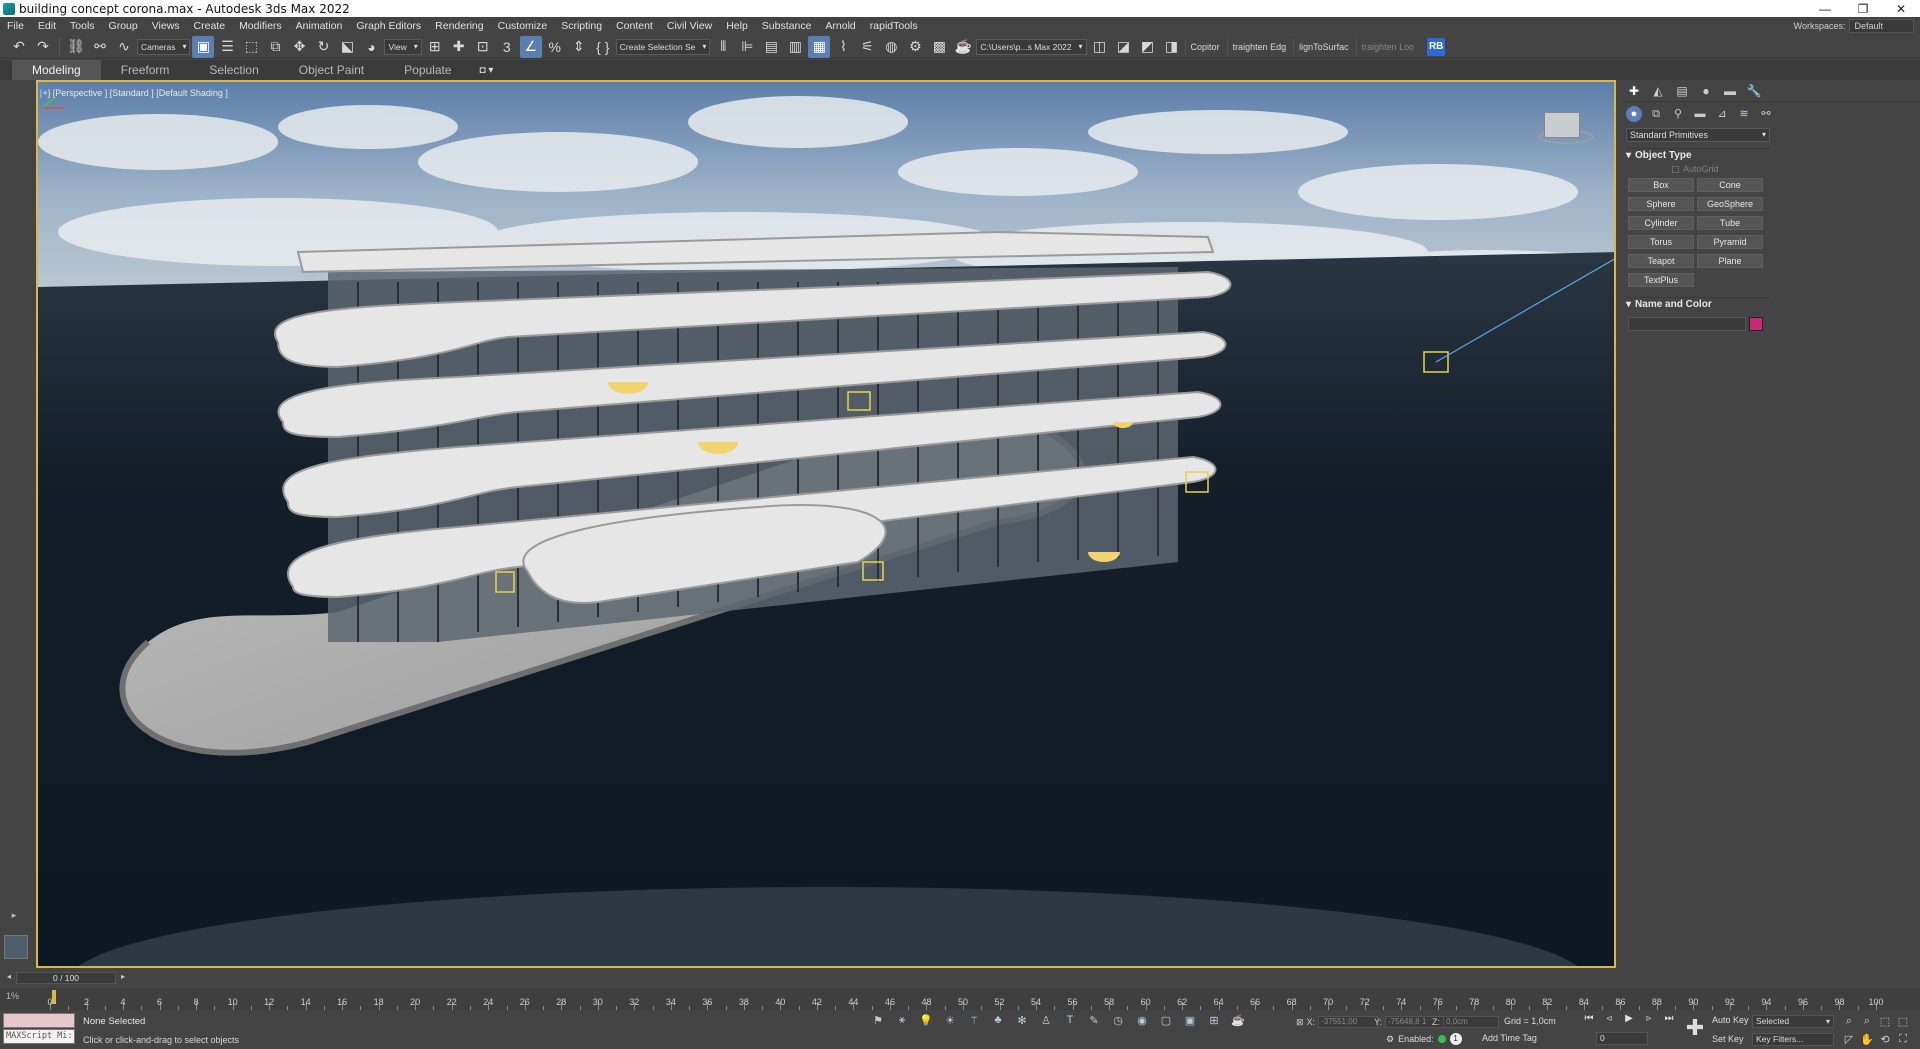 This screenshot has width=1920, height=1049. Describe the element at coordinates (1675, 169) in the screenshot. I see `autogrid-checkbox` at that location.